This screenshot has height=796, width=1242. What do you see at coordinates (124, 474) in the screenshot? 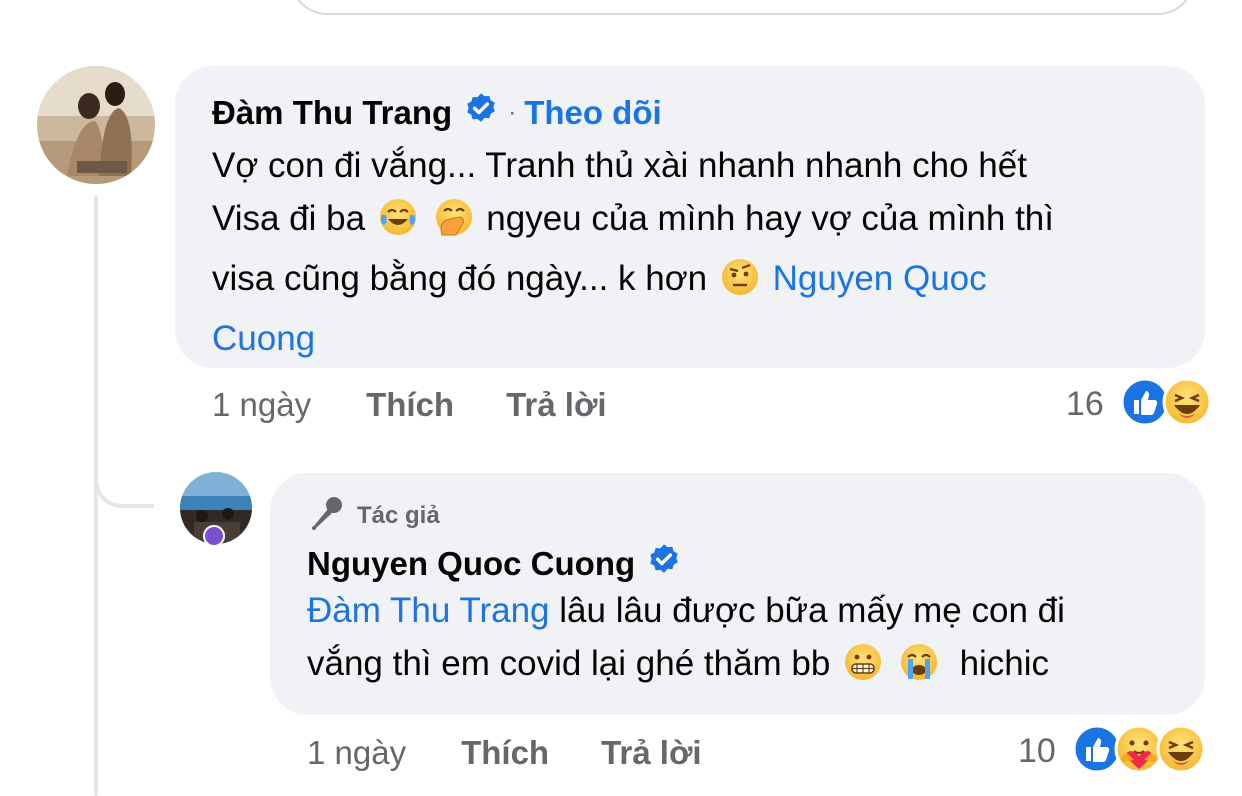
I see `thread-connector` at bounding box center [124, 474].